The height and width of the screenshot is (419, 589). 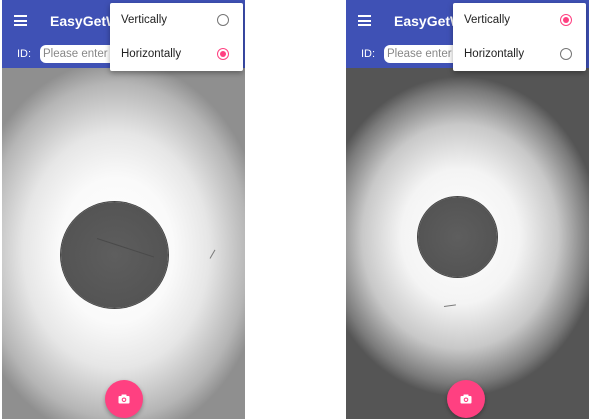 What do you see at coordinates (85, 21) in the screenshot?
I see `app-title: EasyGetW` at bounding box center [85, 21].